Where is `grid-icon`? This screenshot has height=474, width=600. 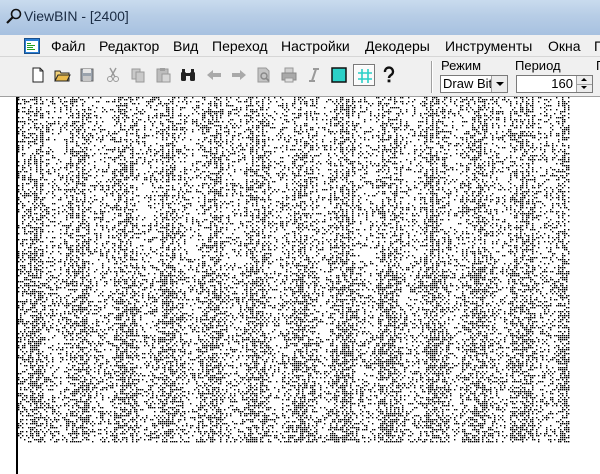
grid-icon is located at coordinates (364, 75).